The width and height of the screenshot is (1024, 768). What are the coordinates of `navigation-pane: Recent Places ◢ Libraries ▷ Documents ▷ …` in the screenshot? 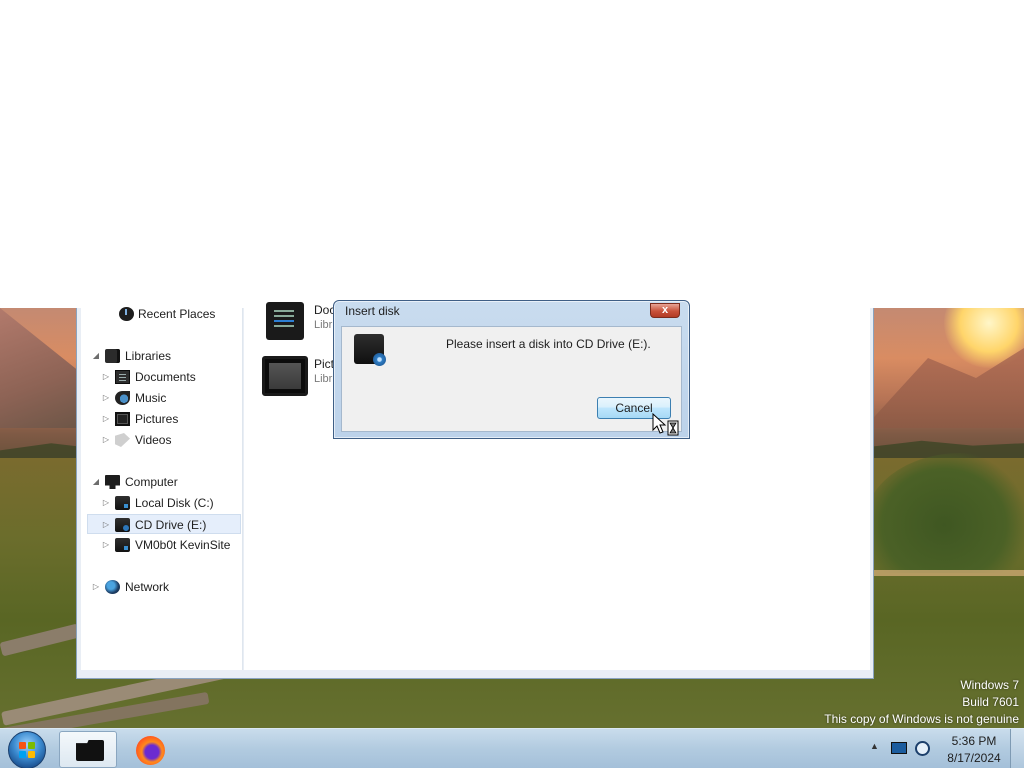 It's located at (162, 488).